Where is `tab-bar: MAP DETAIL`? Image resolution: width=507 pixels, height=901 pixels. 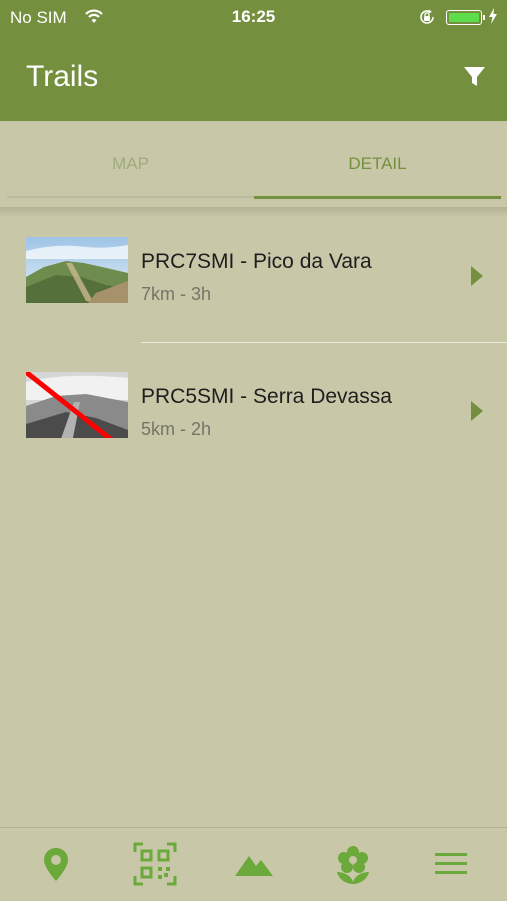
tab-bar: MAP DETAIL is located at coordinates (253, 164).